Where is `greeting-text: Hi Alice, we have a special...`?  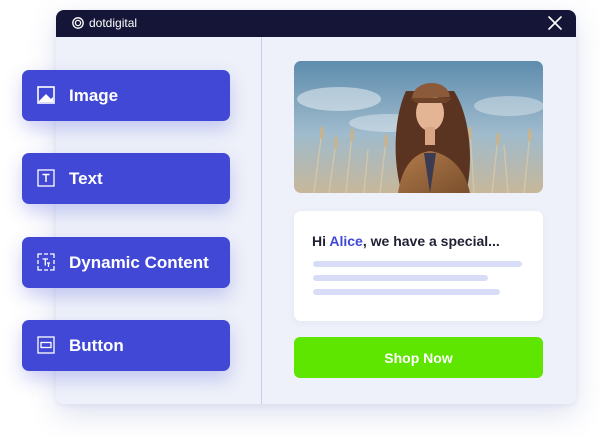 greeting-text: Hi Alice, we have a special... is located at coordinates (406, 241).